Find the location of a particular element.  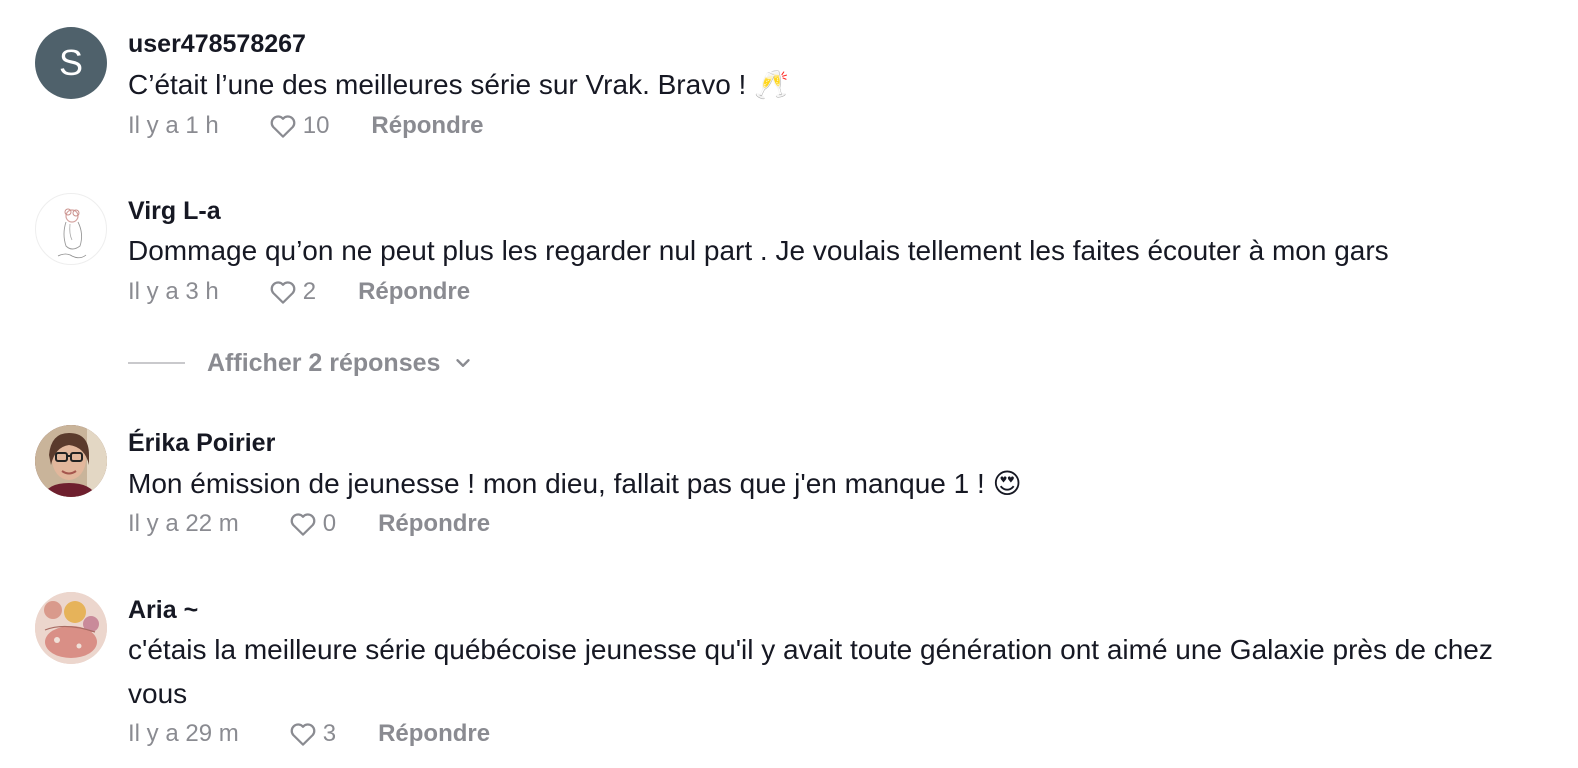

like-count: 3 is located at coordinates (329, 733).